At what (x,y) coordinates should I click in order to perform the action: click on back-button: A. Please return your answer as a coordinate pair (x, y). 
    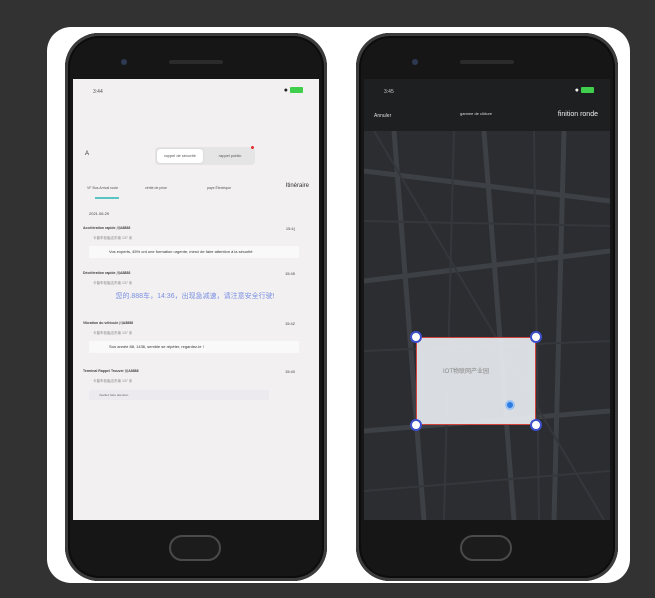
    Looking at the image, I should click on (87, 154).